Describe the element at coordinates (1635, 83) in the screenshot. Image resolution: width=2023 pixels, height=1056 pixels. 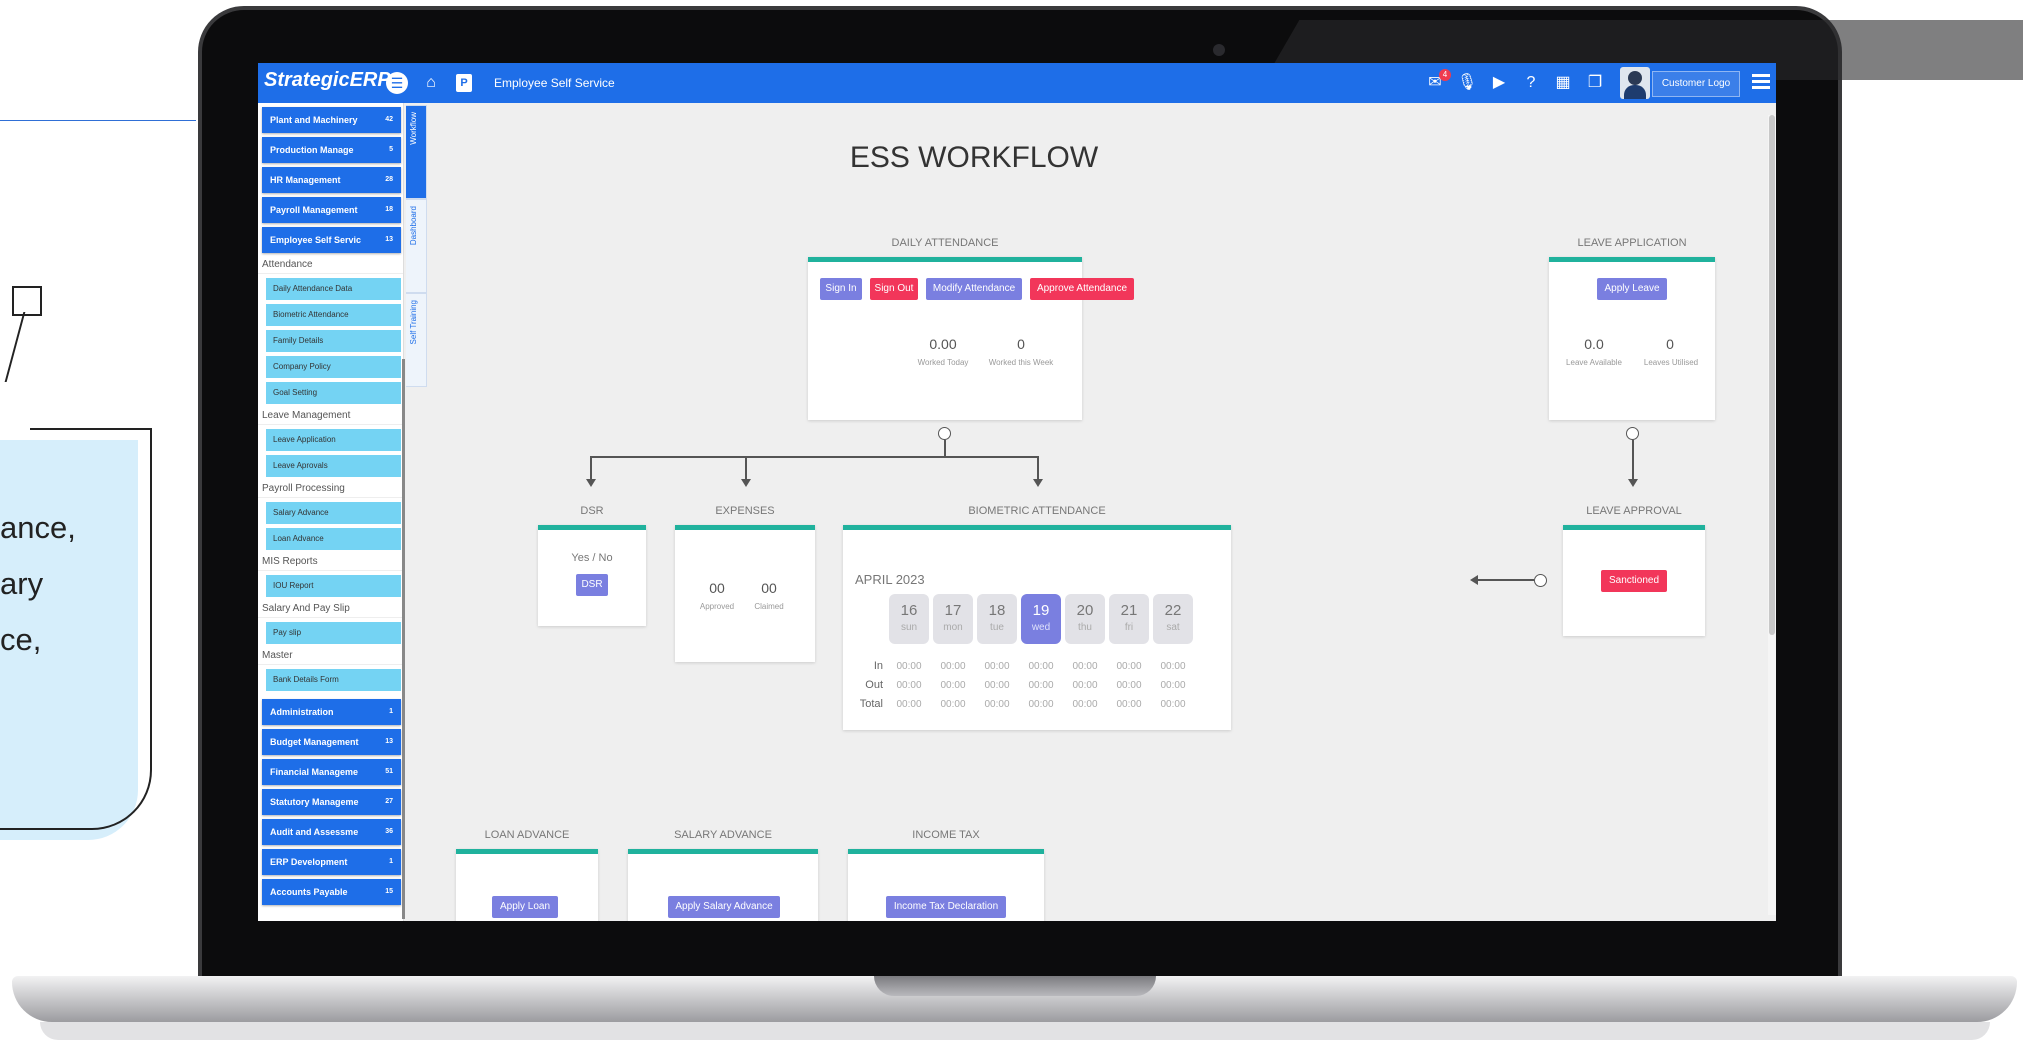
I see `avatar` at that location.